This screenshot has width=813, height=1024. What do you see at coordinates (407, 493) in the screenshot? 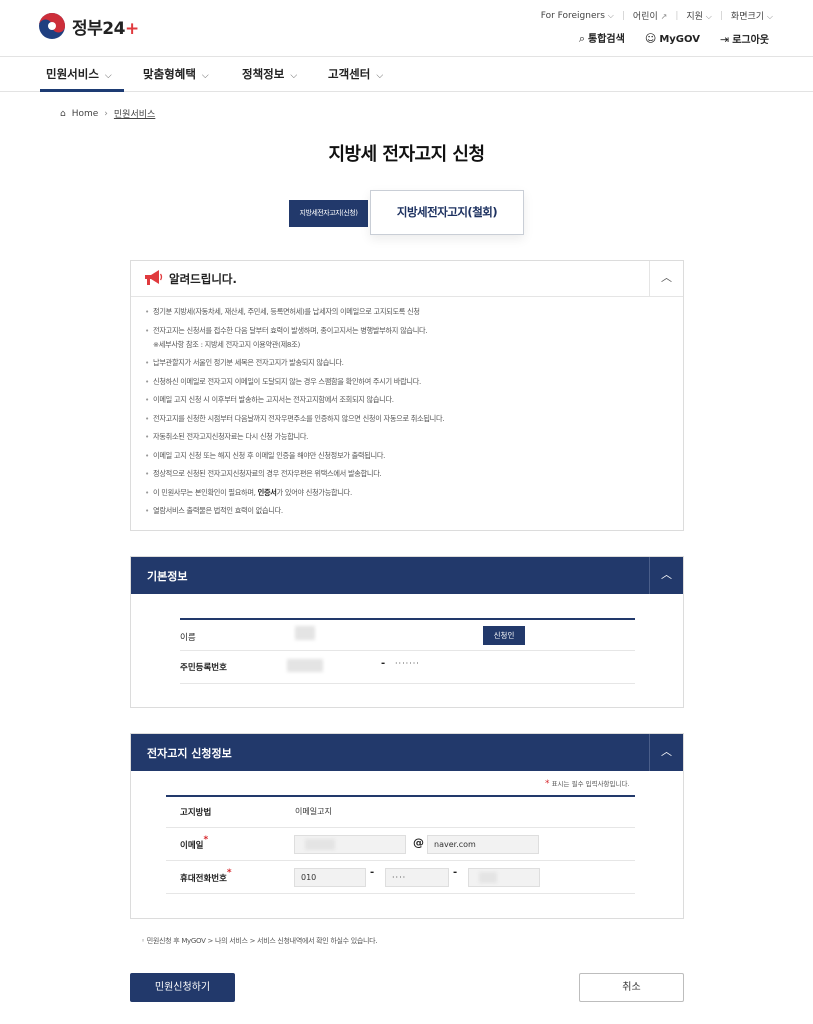
I see `list-item: 이 민원사무는 본인확인이 필요하며, 인증서가 있어야 신청가능합니다.` at bounding box center [407, 493].